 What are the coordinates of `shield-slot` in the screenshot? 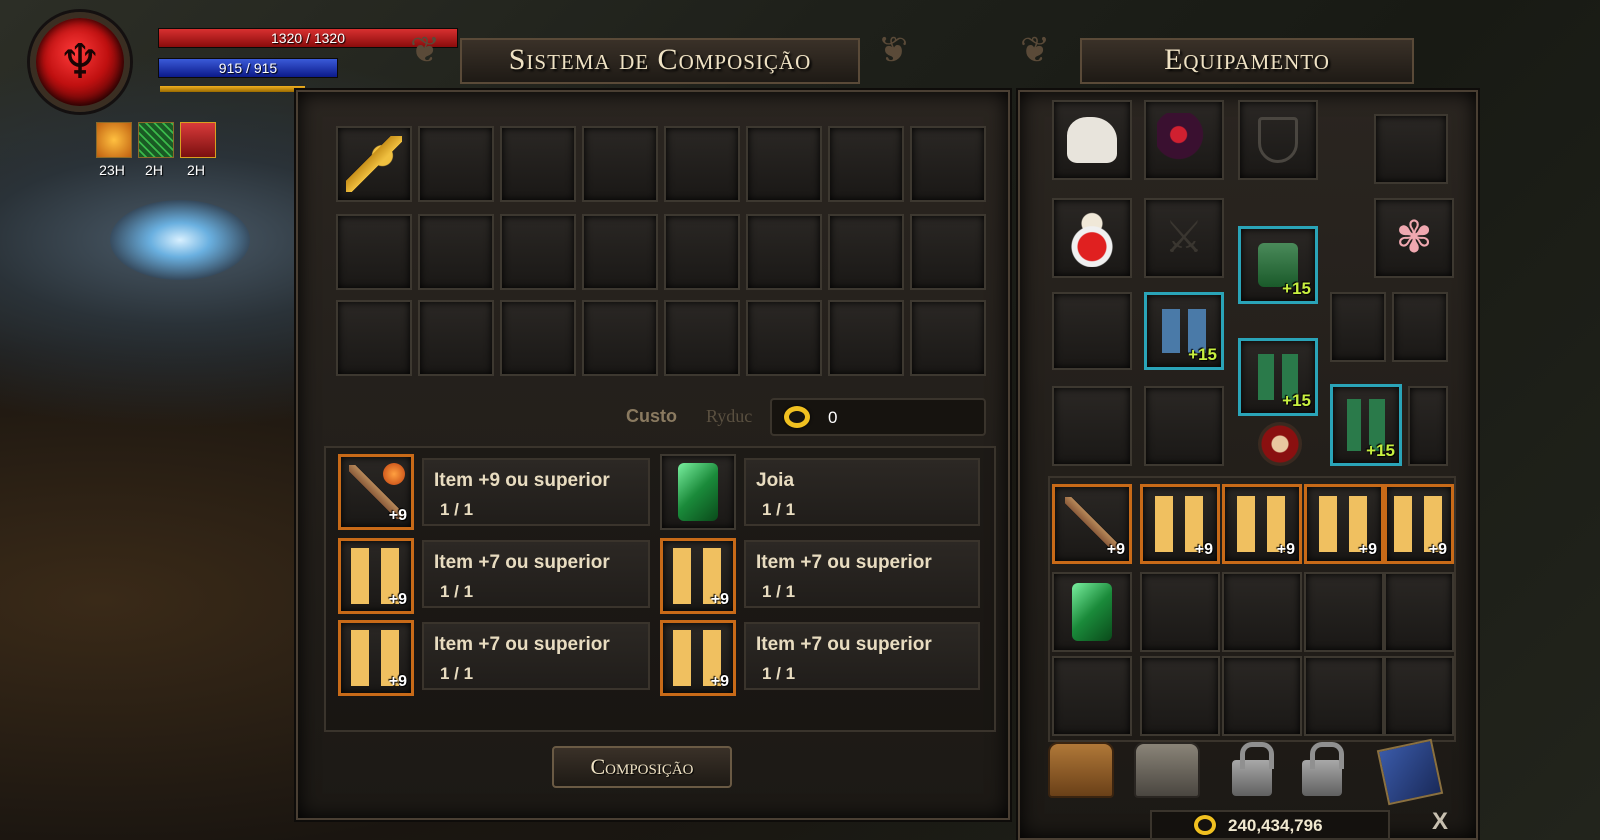 It's located at (1278, 140).